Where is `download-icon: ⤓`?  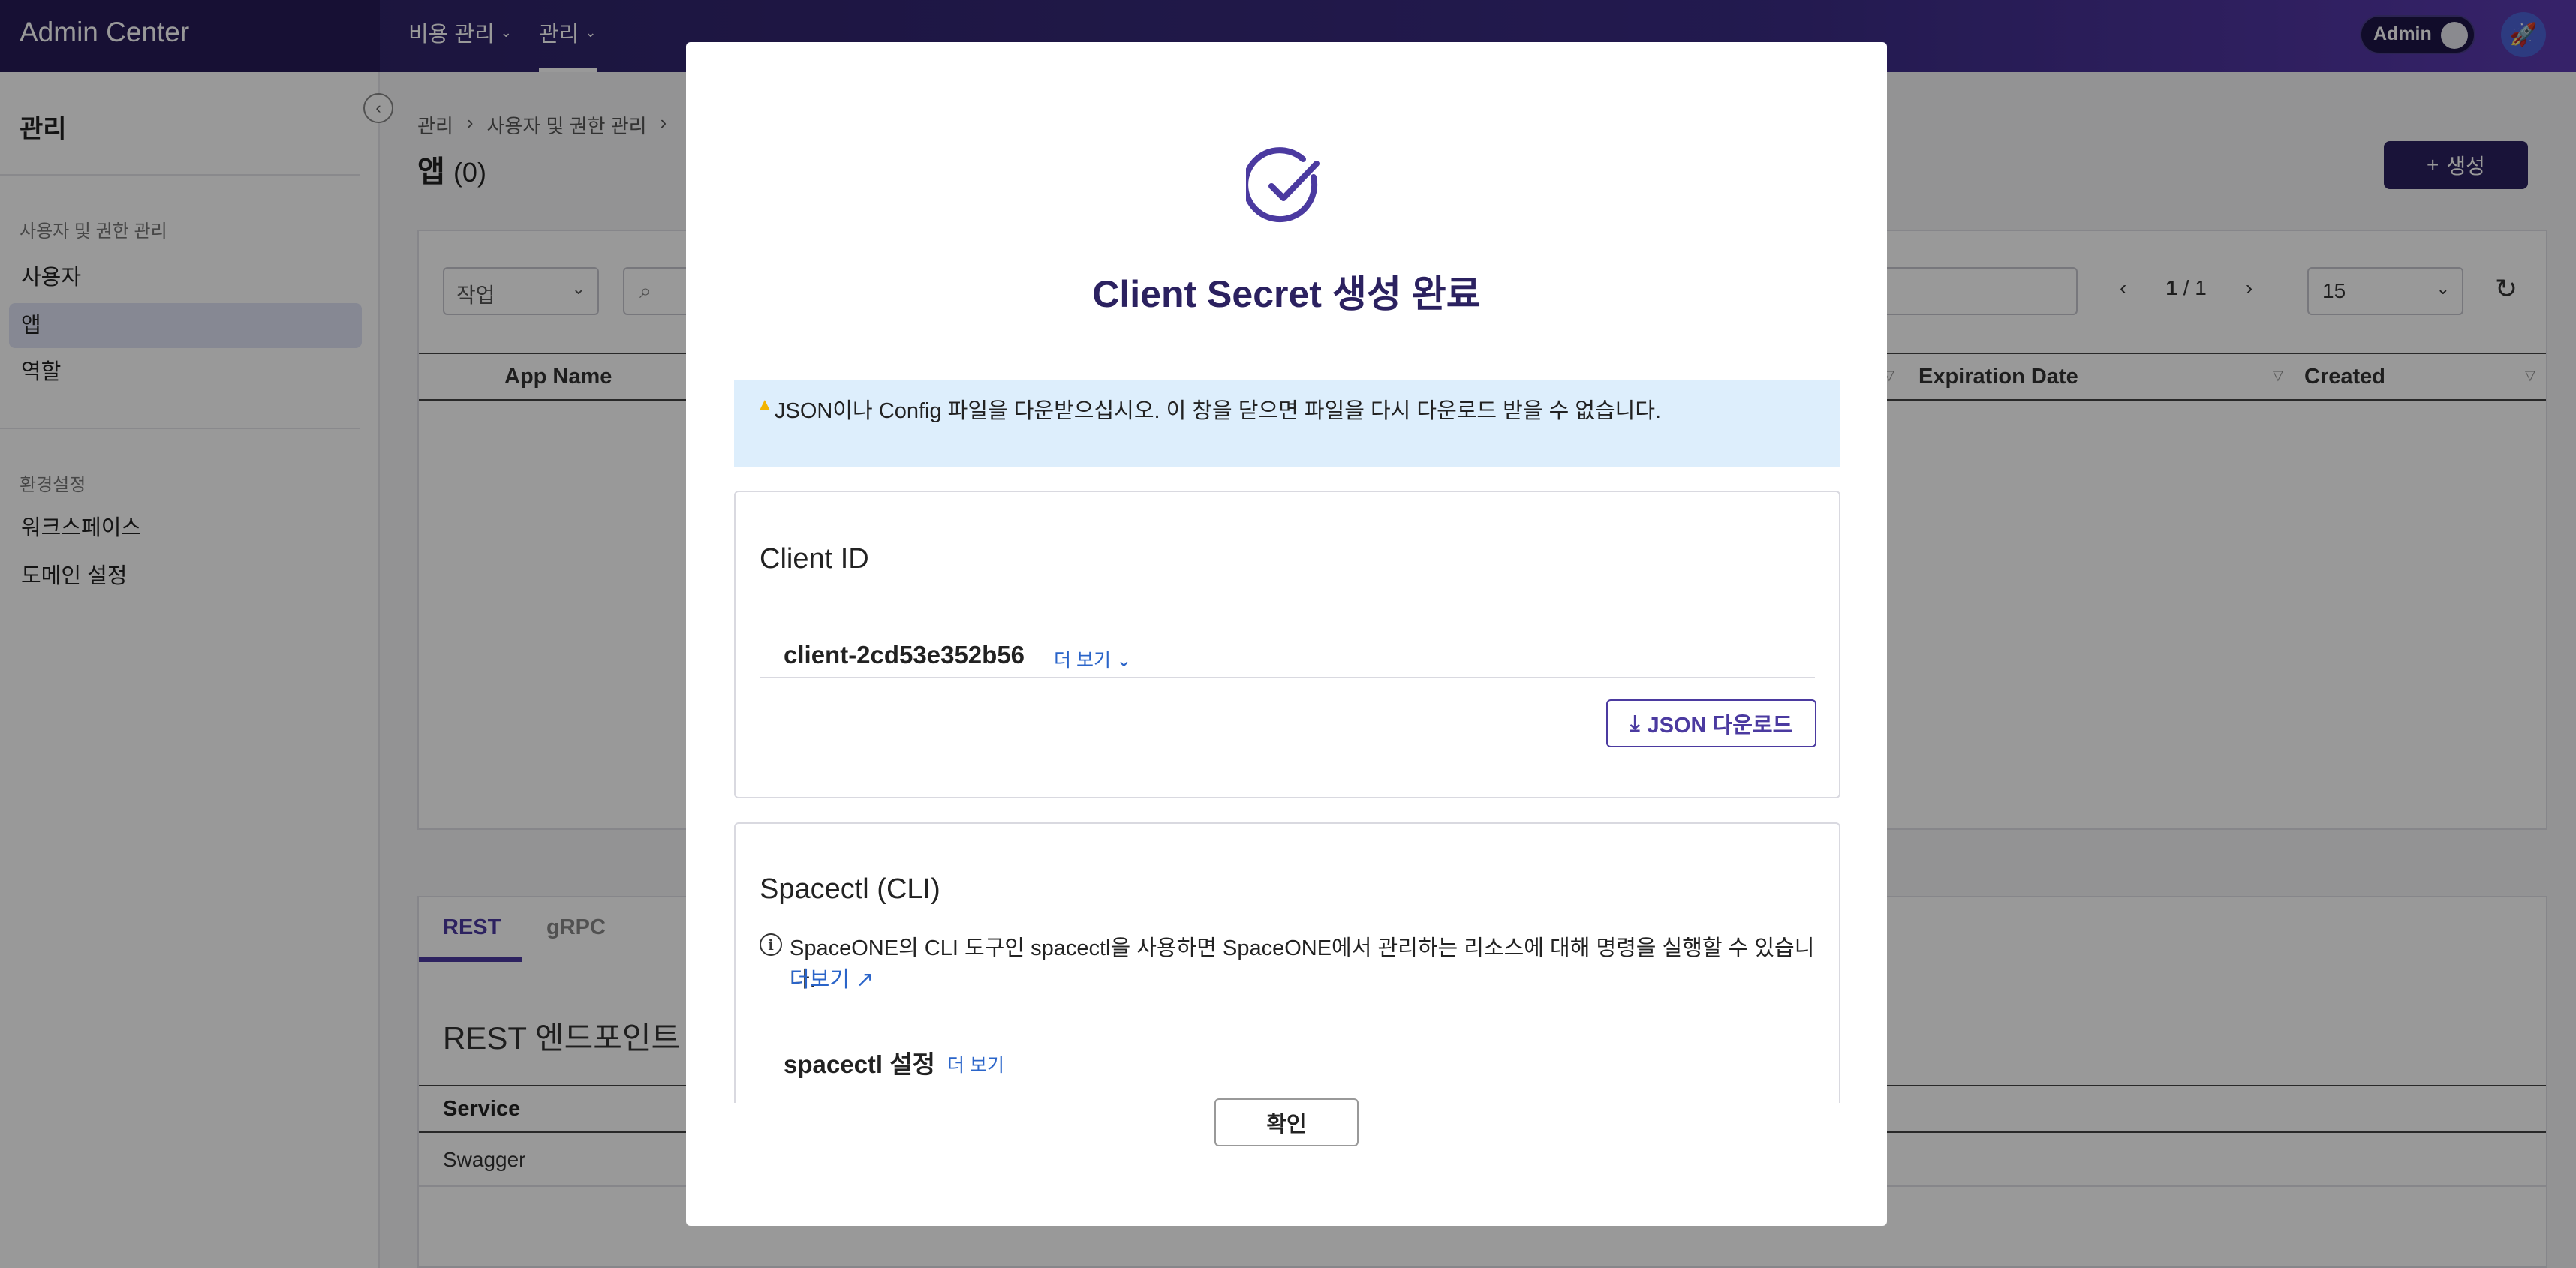
download-icon: ⤓ is located at coordinates (1635, 723).